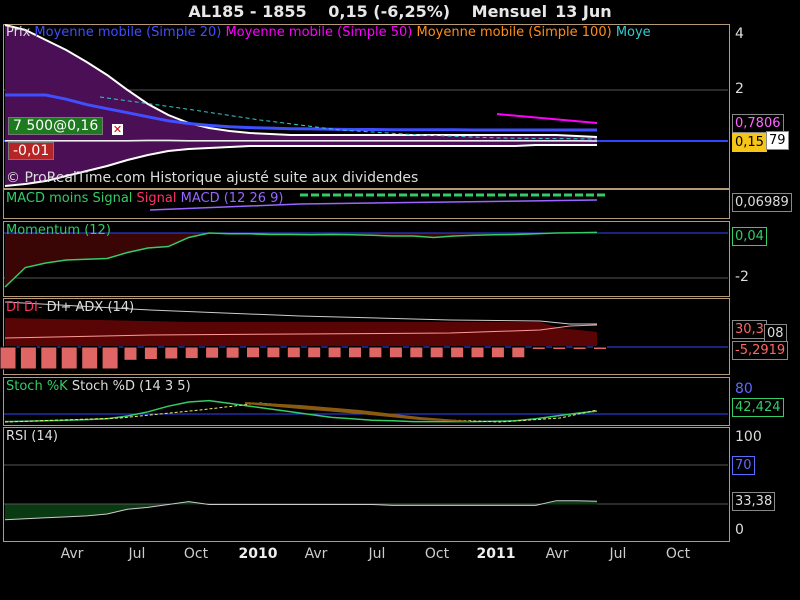  Describe the element at coordinates (117, 129) in the screenshot. I see `close-order-icon: ✕` at that location.